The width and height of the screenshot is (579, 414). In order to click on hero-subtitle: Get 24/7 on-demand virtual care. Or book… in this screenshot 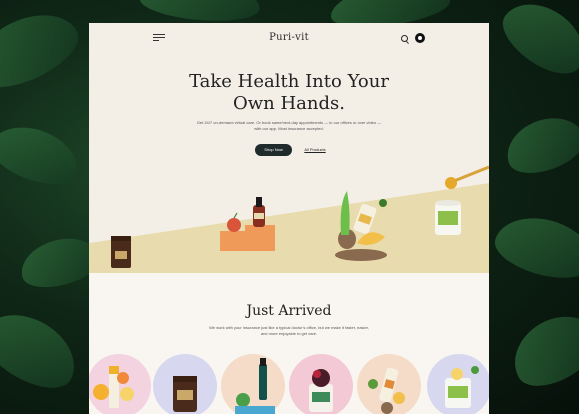, I will do `click(289, 125)`.